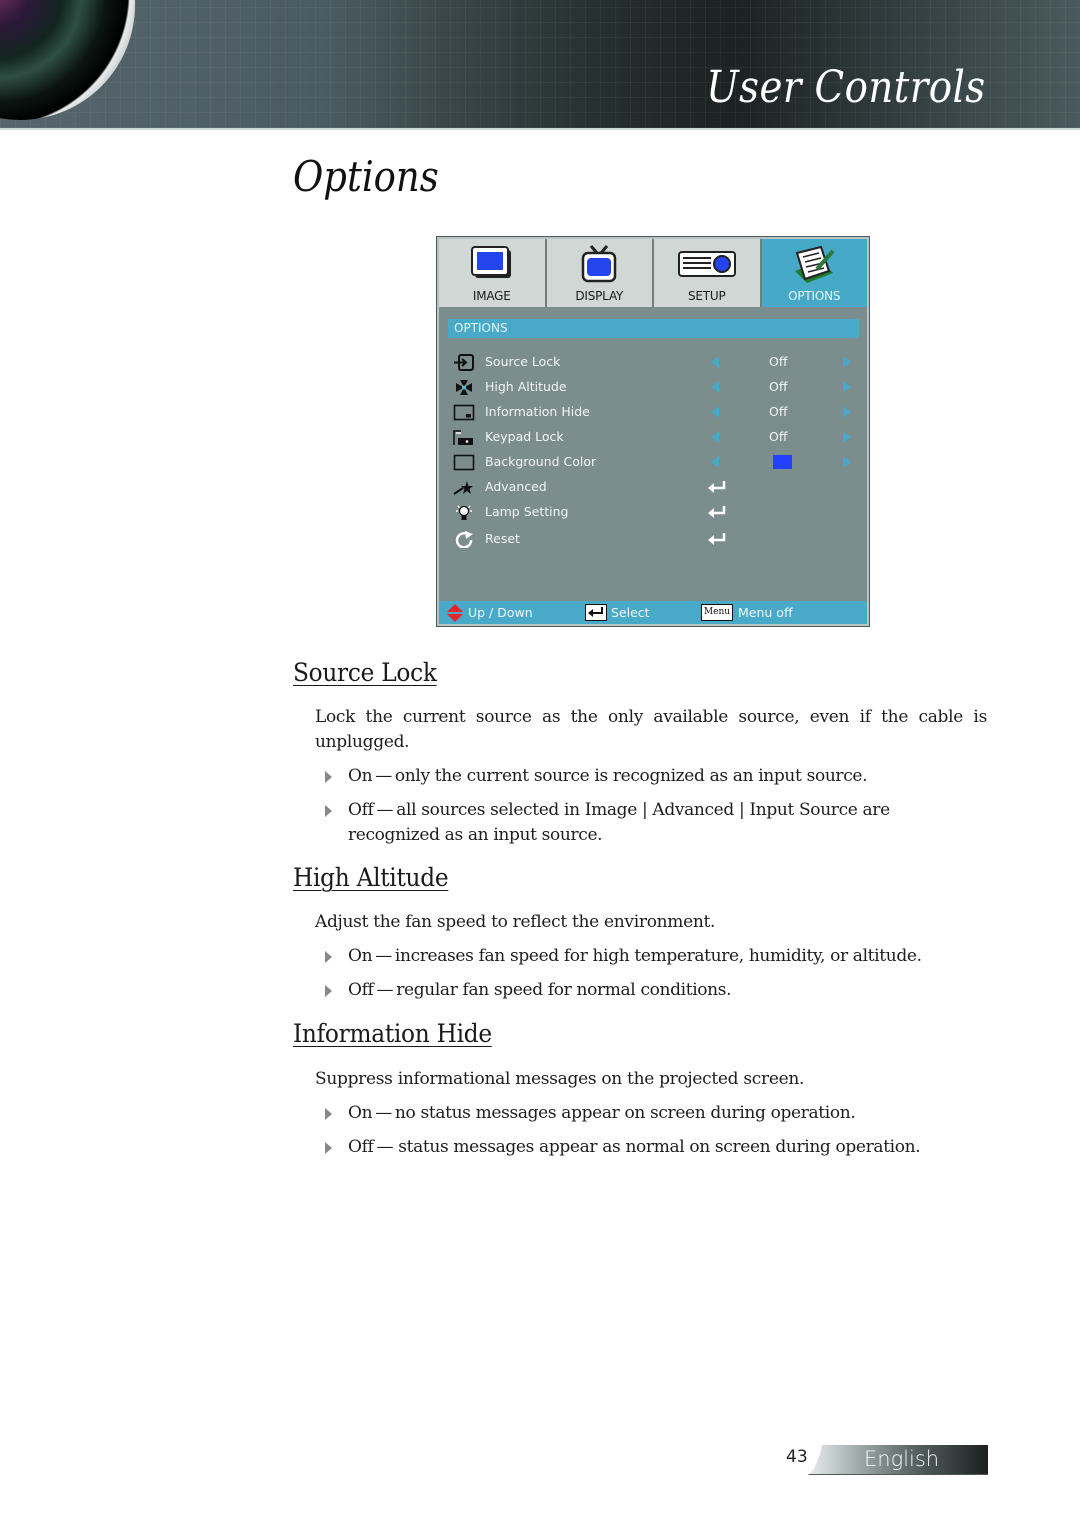 The height and width of the screenshot is (1532, 1080). What do you see at coordinates (653, 362) in the screenshot?
I see `menu-row-source-lock: Source Lock Off` at bounding box center [653, 362].